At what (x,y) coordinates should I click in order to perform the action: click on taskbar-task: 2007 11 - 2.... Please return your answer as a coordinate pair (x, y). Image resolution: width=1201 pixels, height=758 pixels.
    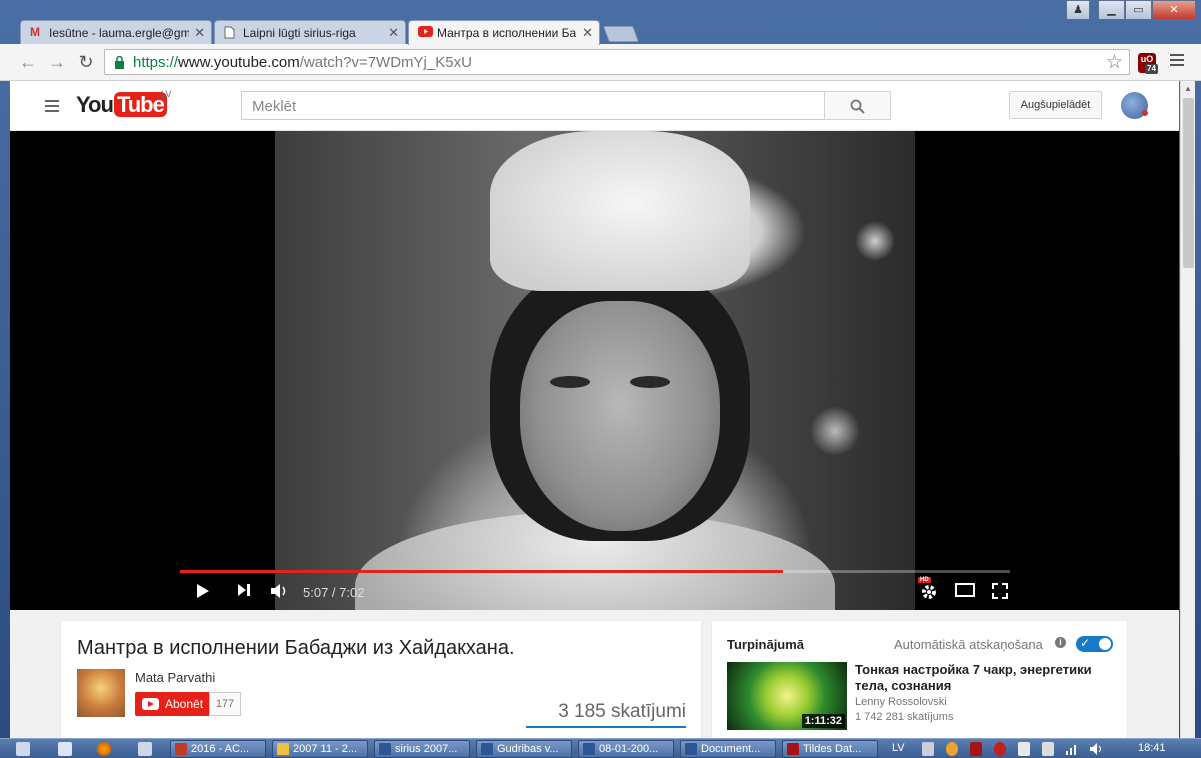
    Looking at the image, I should click on (320, 749).